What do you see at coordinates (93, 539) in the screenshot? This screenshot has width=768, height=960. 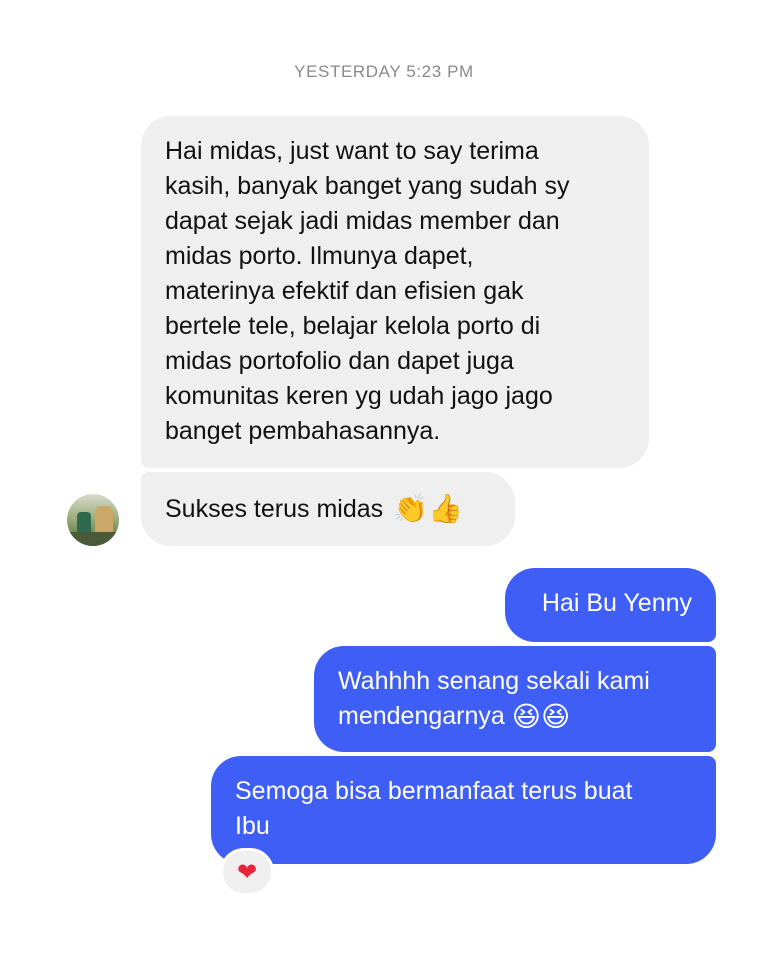 I see `avatar-ground-shape` at bounding box center [93, 539].